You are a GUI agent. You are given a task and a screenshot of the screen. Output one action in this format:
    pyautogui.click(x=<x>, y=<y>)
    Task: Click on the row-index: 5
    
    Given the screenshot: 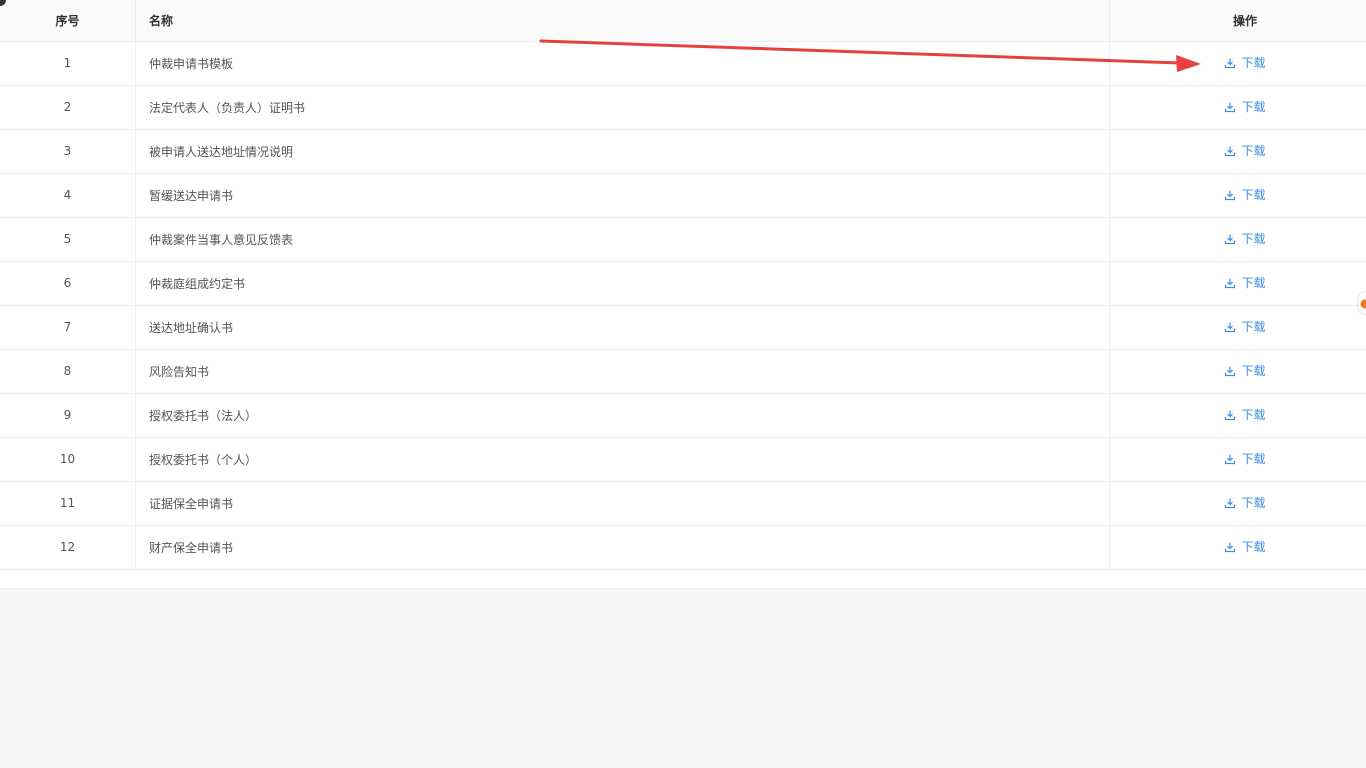 What is the action you would take?
    pyautogui.click(x=68, y=239)
    